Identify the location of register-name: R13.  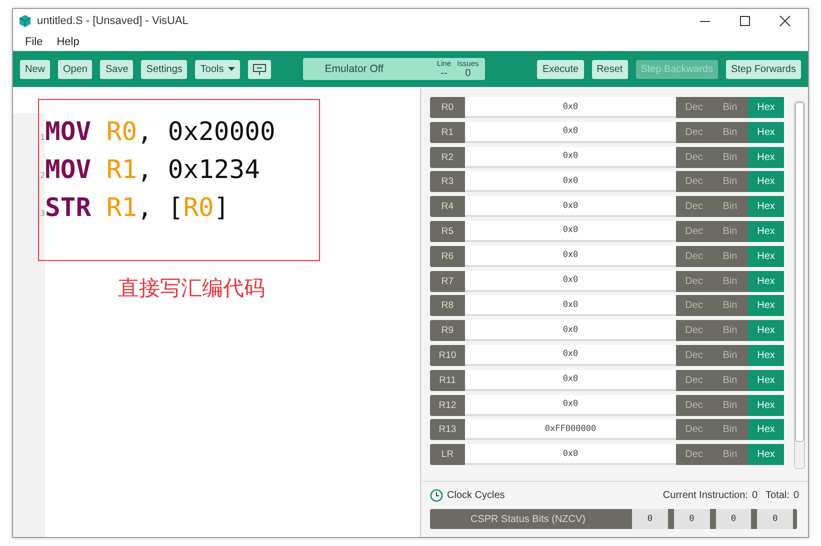
(447, 429).